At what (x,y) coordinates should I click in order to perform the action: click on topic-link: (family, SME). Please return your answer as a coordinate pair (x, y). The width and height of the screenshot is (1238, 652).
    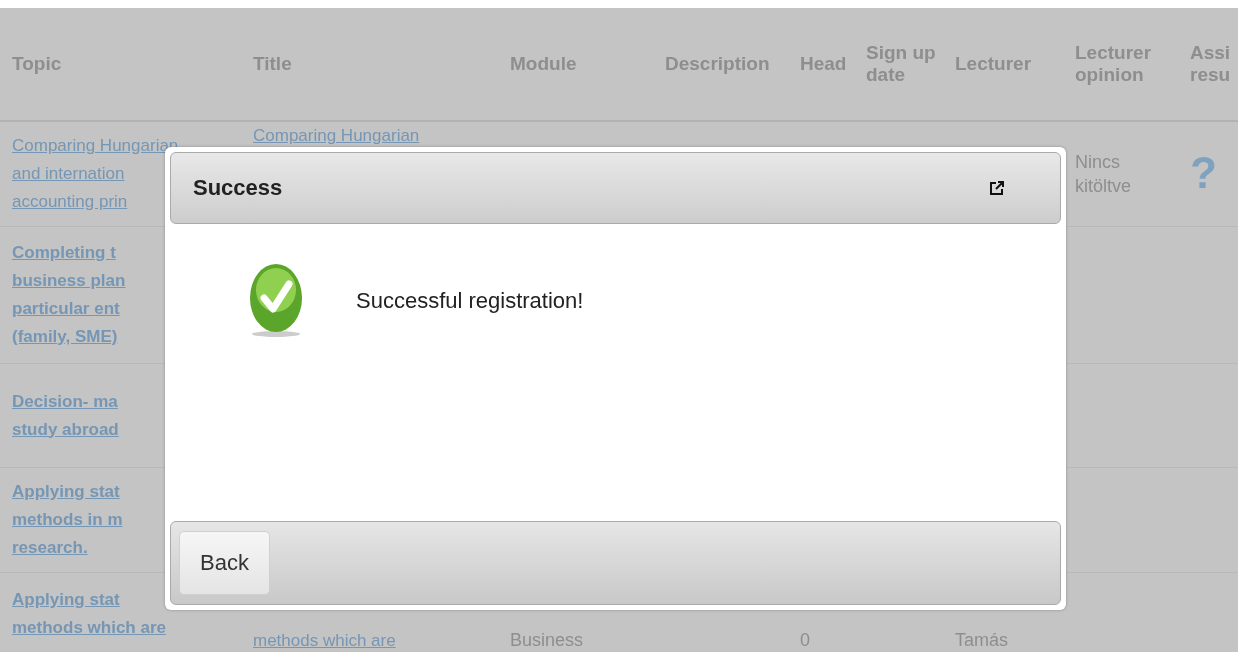
    Looking at the image, I should click on (65, 337).